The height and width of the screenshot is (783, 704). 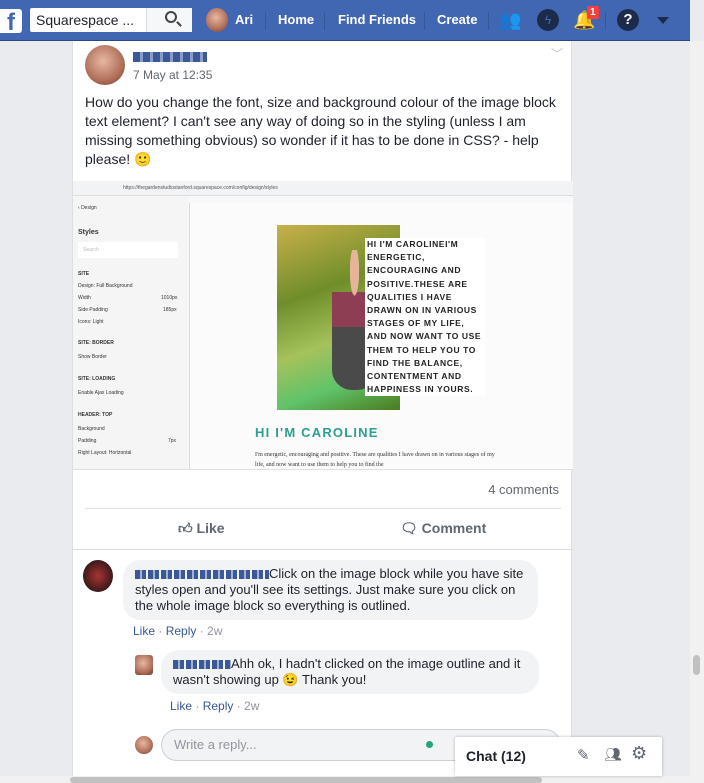 What do you see at coordinates (639, 753) in the screenshot?
I see `settings-gear-icon: ⚙` at bounding box center [639, 753].